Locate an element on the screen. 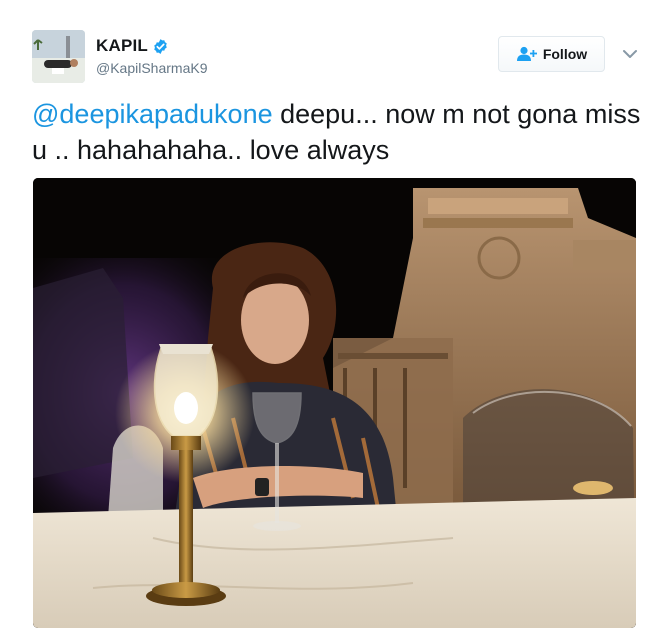 The image size is (670, 636). follow-label: Follow is located at coordinates (565, 54).